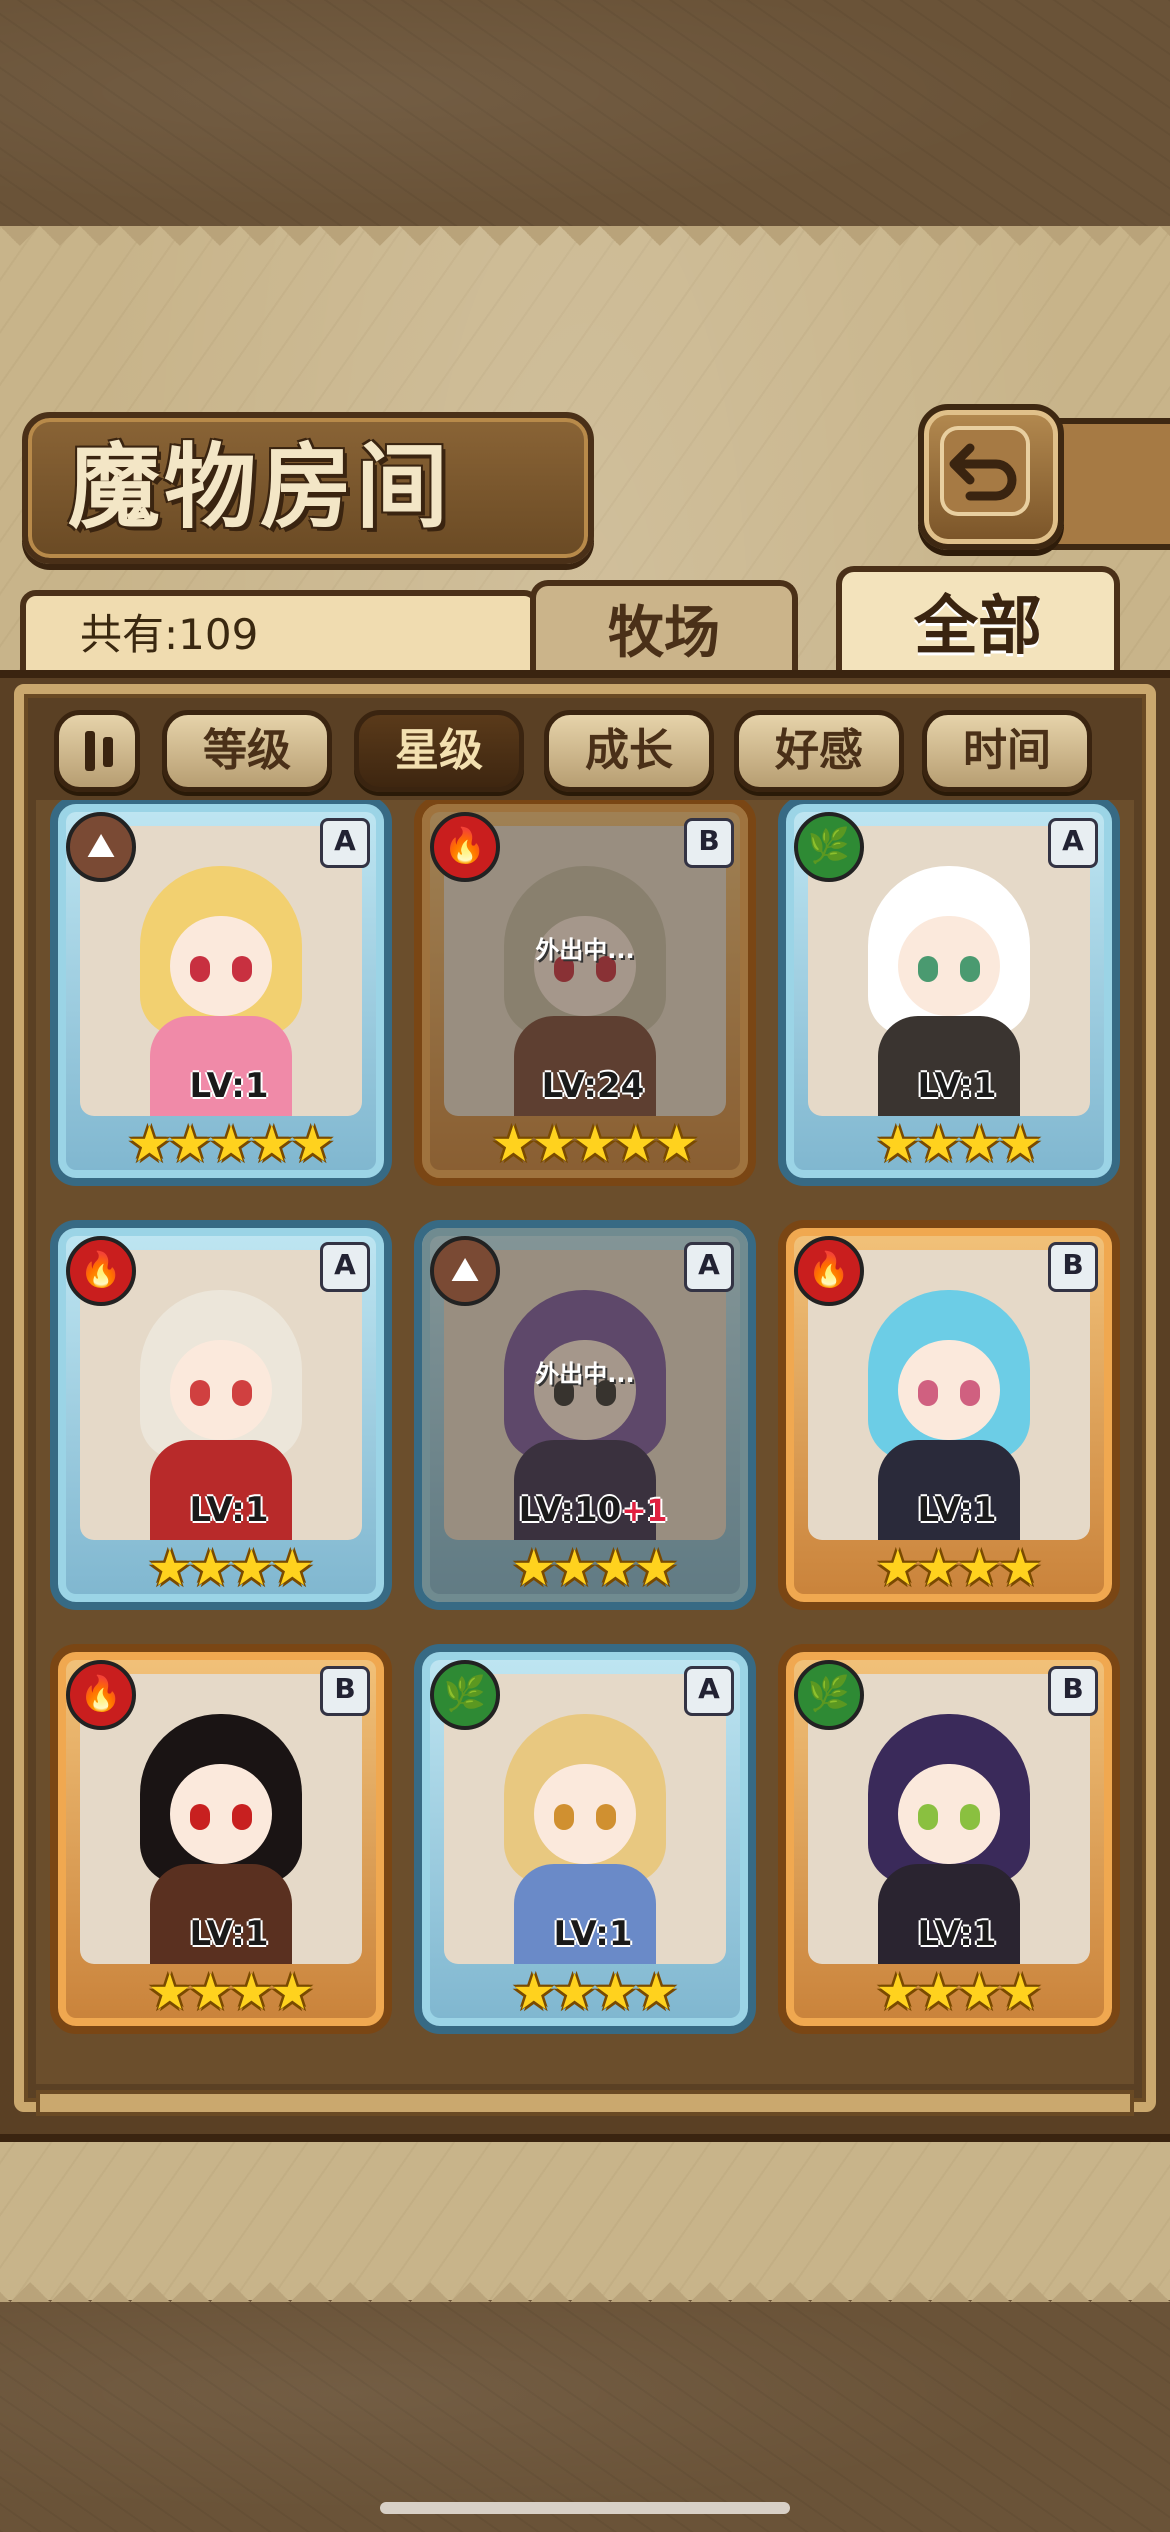  What do you see at coordinates (978, 623) in the screenshot?
I see `tab-all: 全部` at bounding box center [978, 623].